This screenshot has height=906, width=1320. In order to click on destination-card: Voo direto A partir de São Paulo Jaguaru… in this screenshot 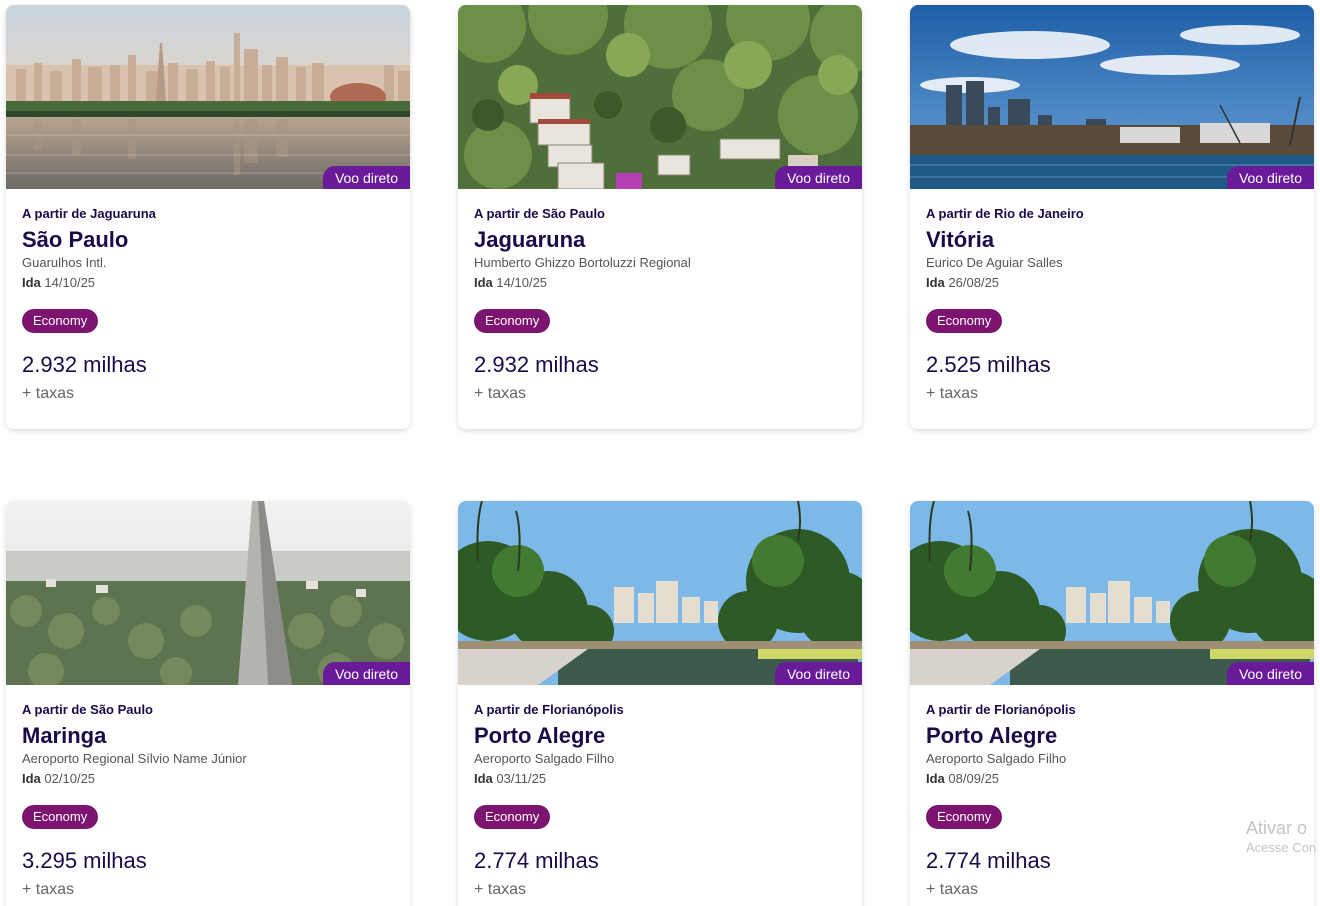, I will do `click(660, 217)`.